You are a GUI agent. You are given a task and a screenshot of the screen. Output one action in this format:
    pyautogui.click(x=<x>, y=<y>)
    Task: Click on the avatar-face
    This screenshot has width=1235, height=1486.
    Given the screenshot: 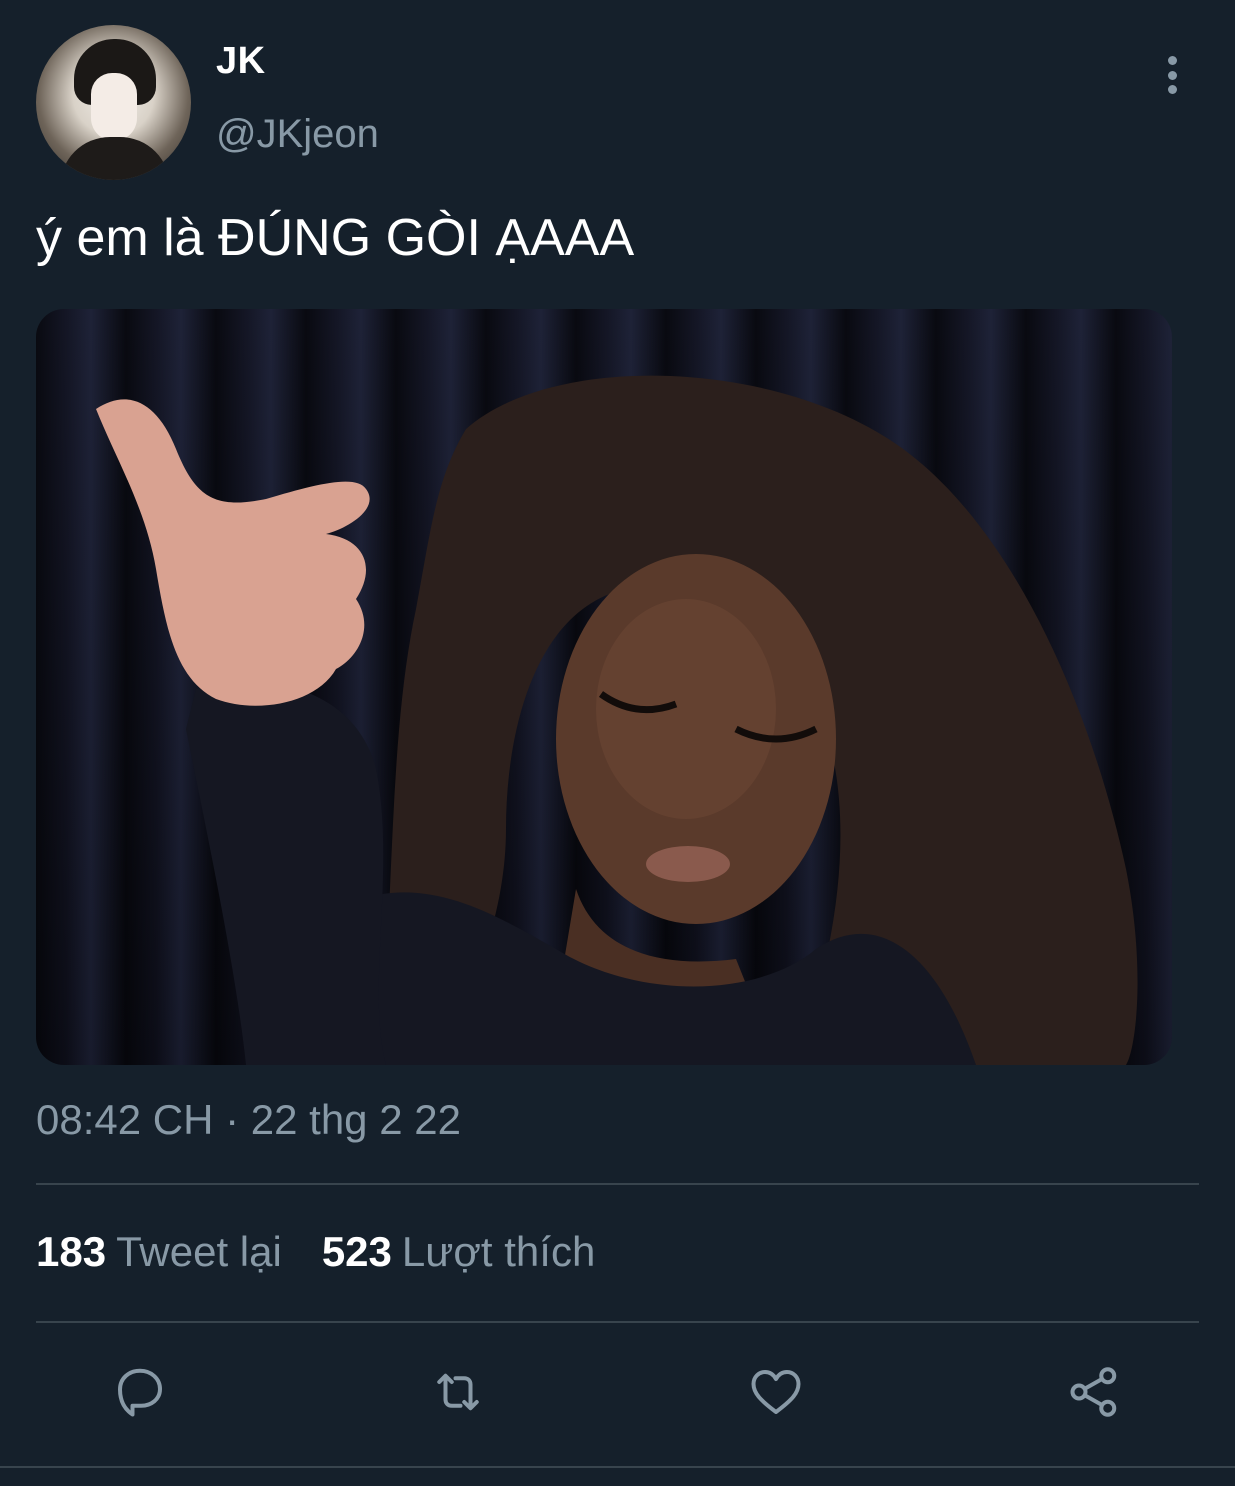 What is the action you would take?
    pyautogui.click(x=114, y=107)
    